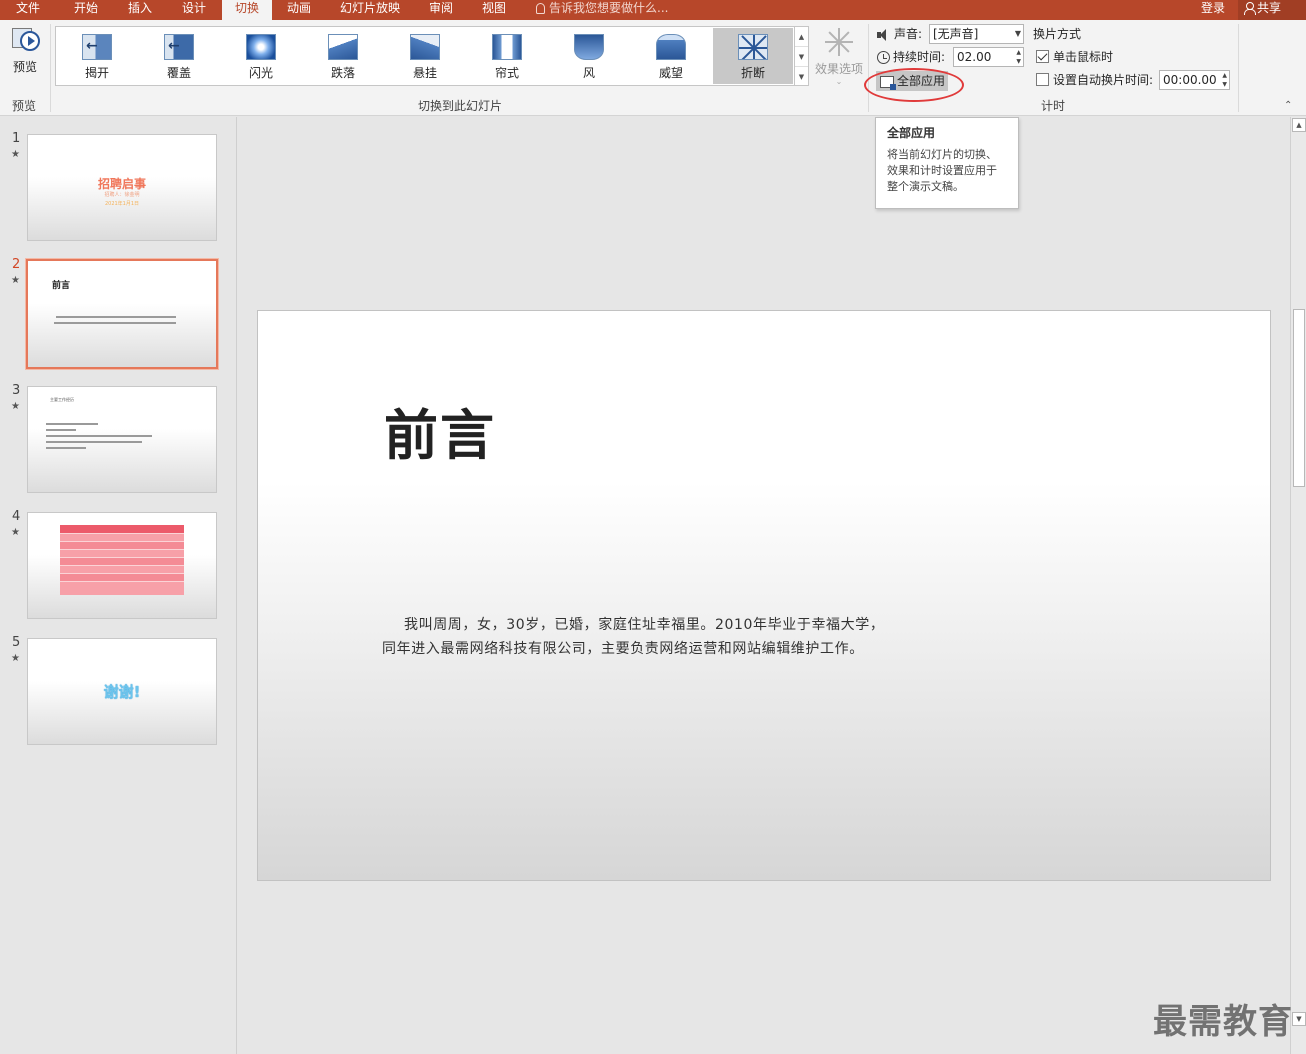 This screenshot has height=1054, width=1306. What do you see at coordinates (506, 73) in the screenshot?
I see `transition-label: 帘式` at bounding box center [506, 73].